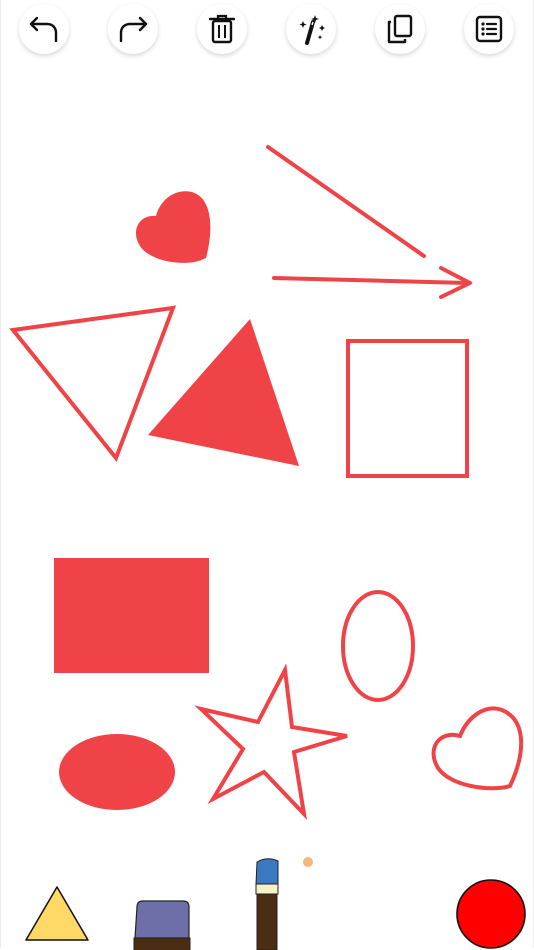 This screenshot has width=534, height=950. I want to click on ellipse-shape-filled, so click(117, 772).